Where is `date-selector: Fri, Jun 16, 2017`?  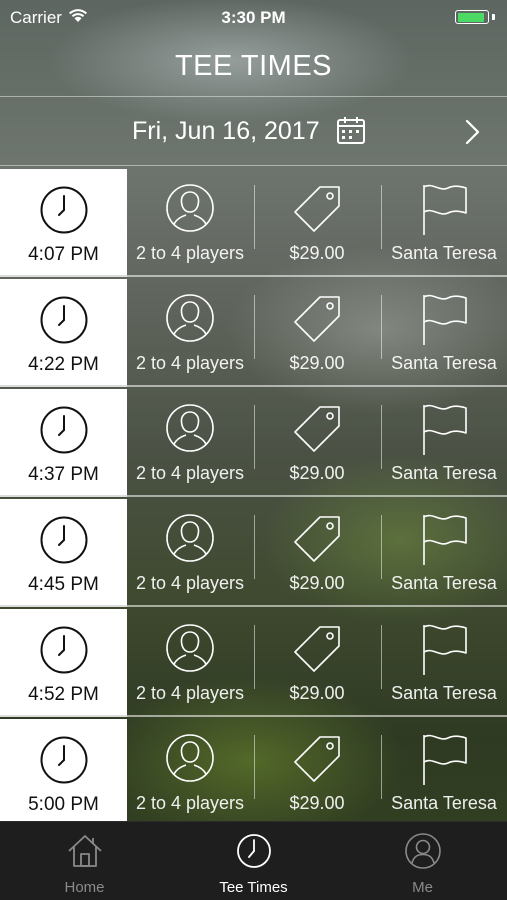 date-selector: Fri, Jun 16, 2017 is located at coordinates (253, 131).